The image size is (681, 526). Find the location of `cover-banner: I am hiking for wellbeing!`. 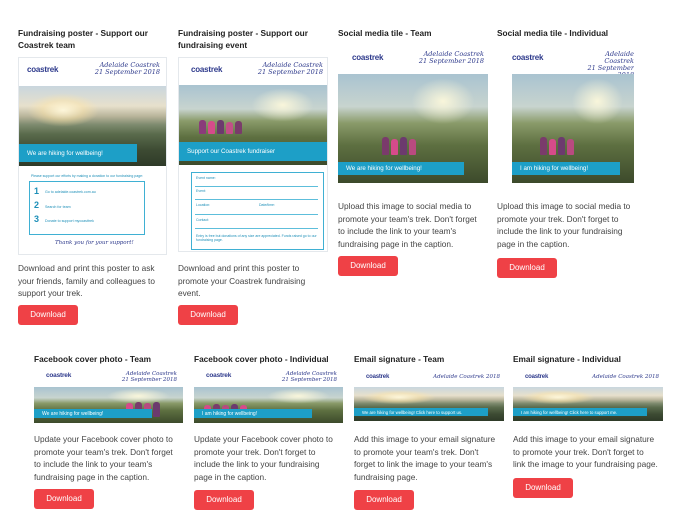

cover-banner: I am hiking for wellbeing! is located at coordinates (253, 413).